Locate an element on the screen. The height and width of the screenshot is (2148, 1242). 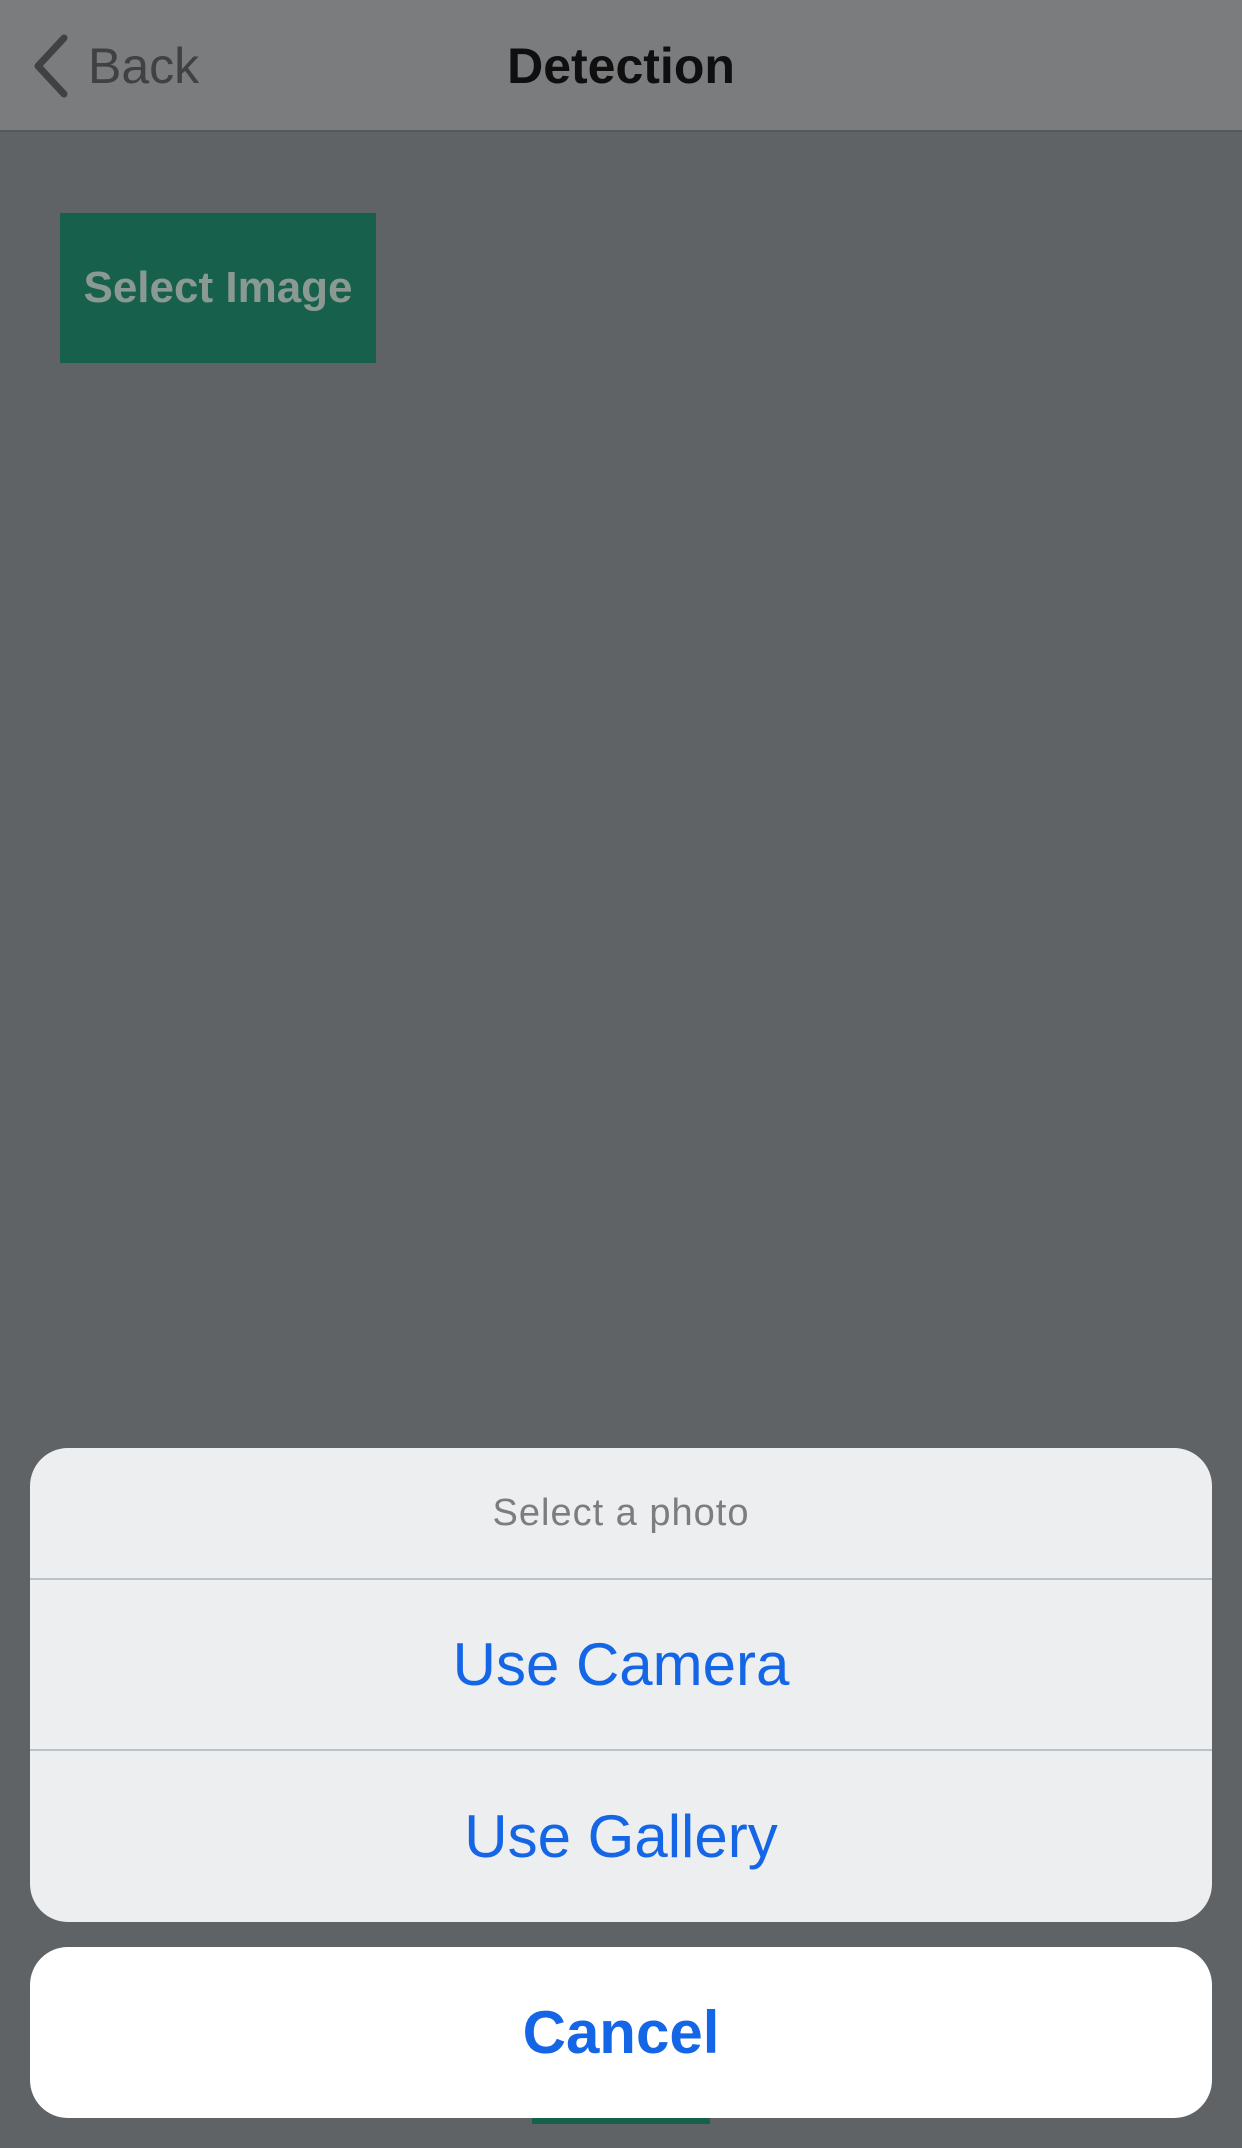
navigation-bar: Back Detection is located at coordinates (621, 66).